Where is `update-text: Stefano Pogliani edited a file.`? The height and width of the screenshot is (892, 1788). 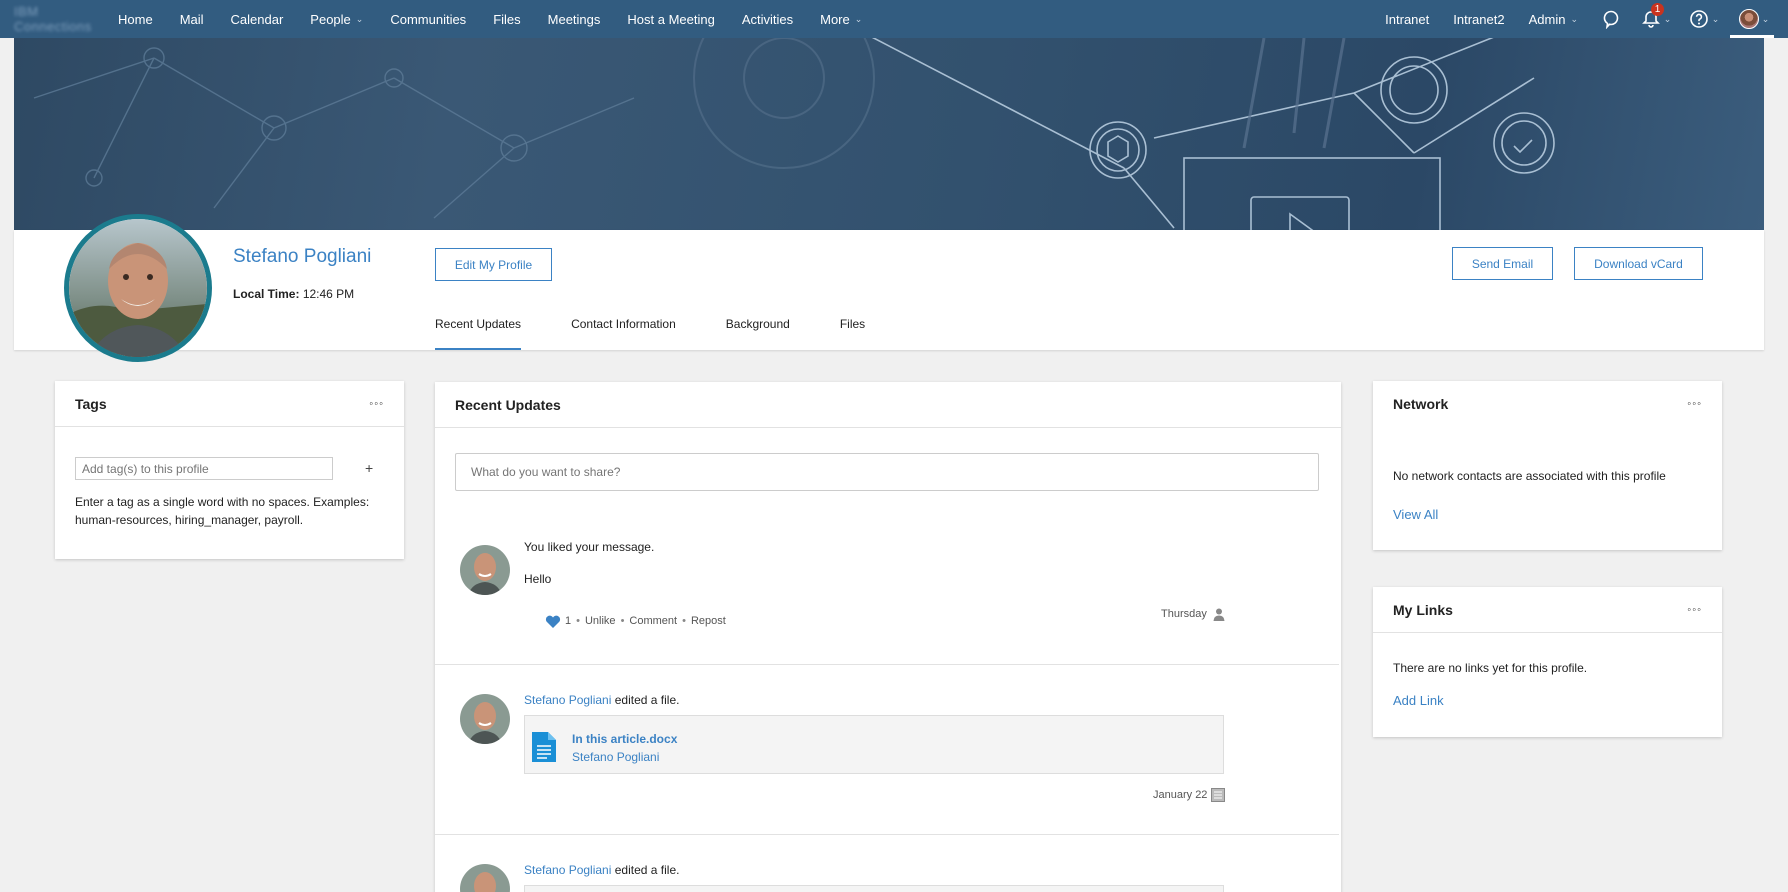
update-text: Stefano Pogliani edited a file. is located at coordinates (601, 870).